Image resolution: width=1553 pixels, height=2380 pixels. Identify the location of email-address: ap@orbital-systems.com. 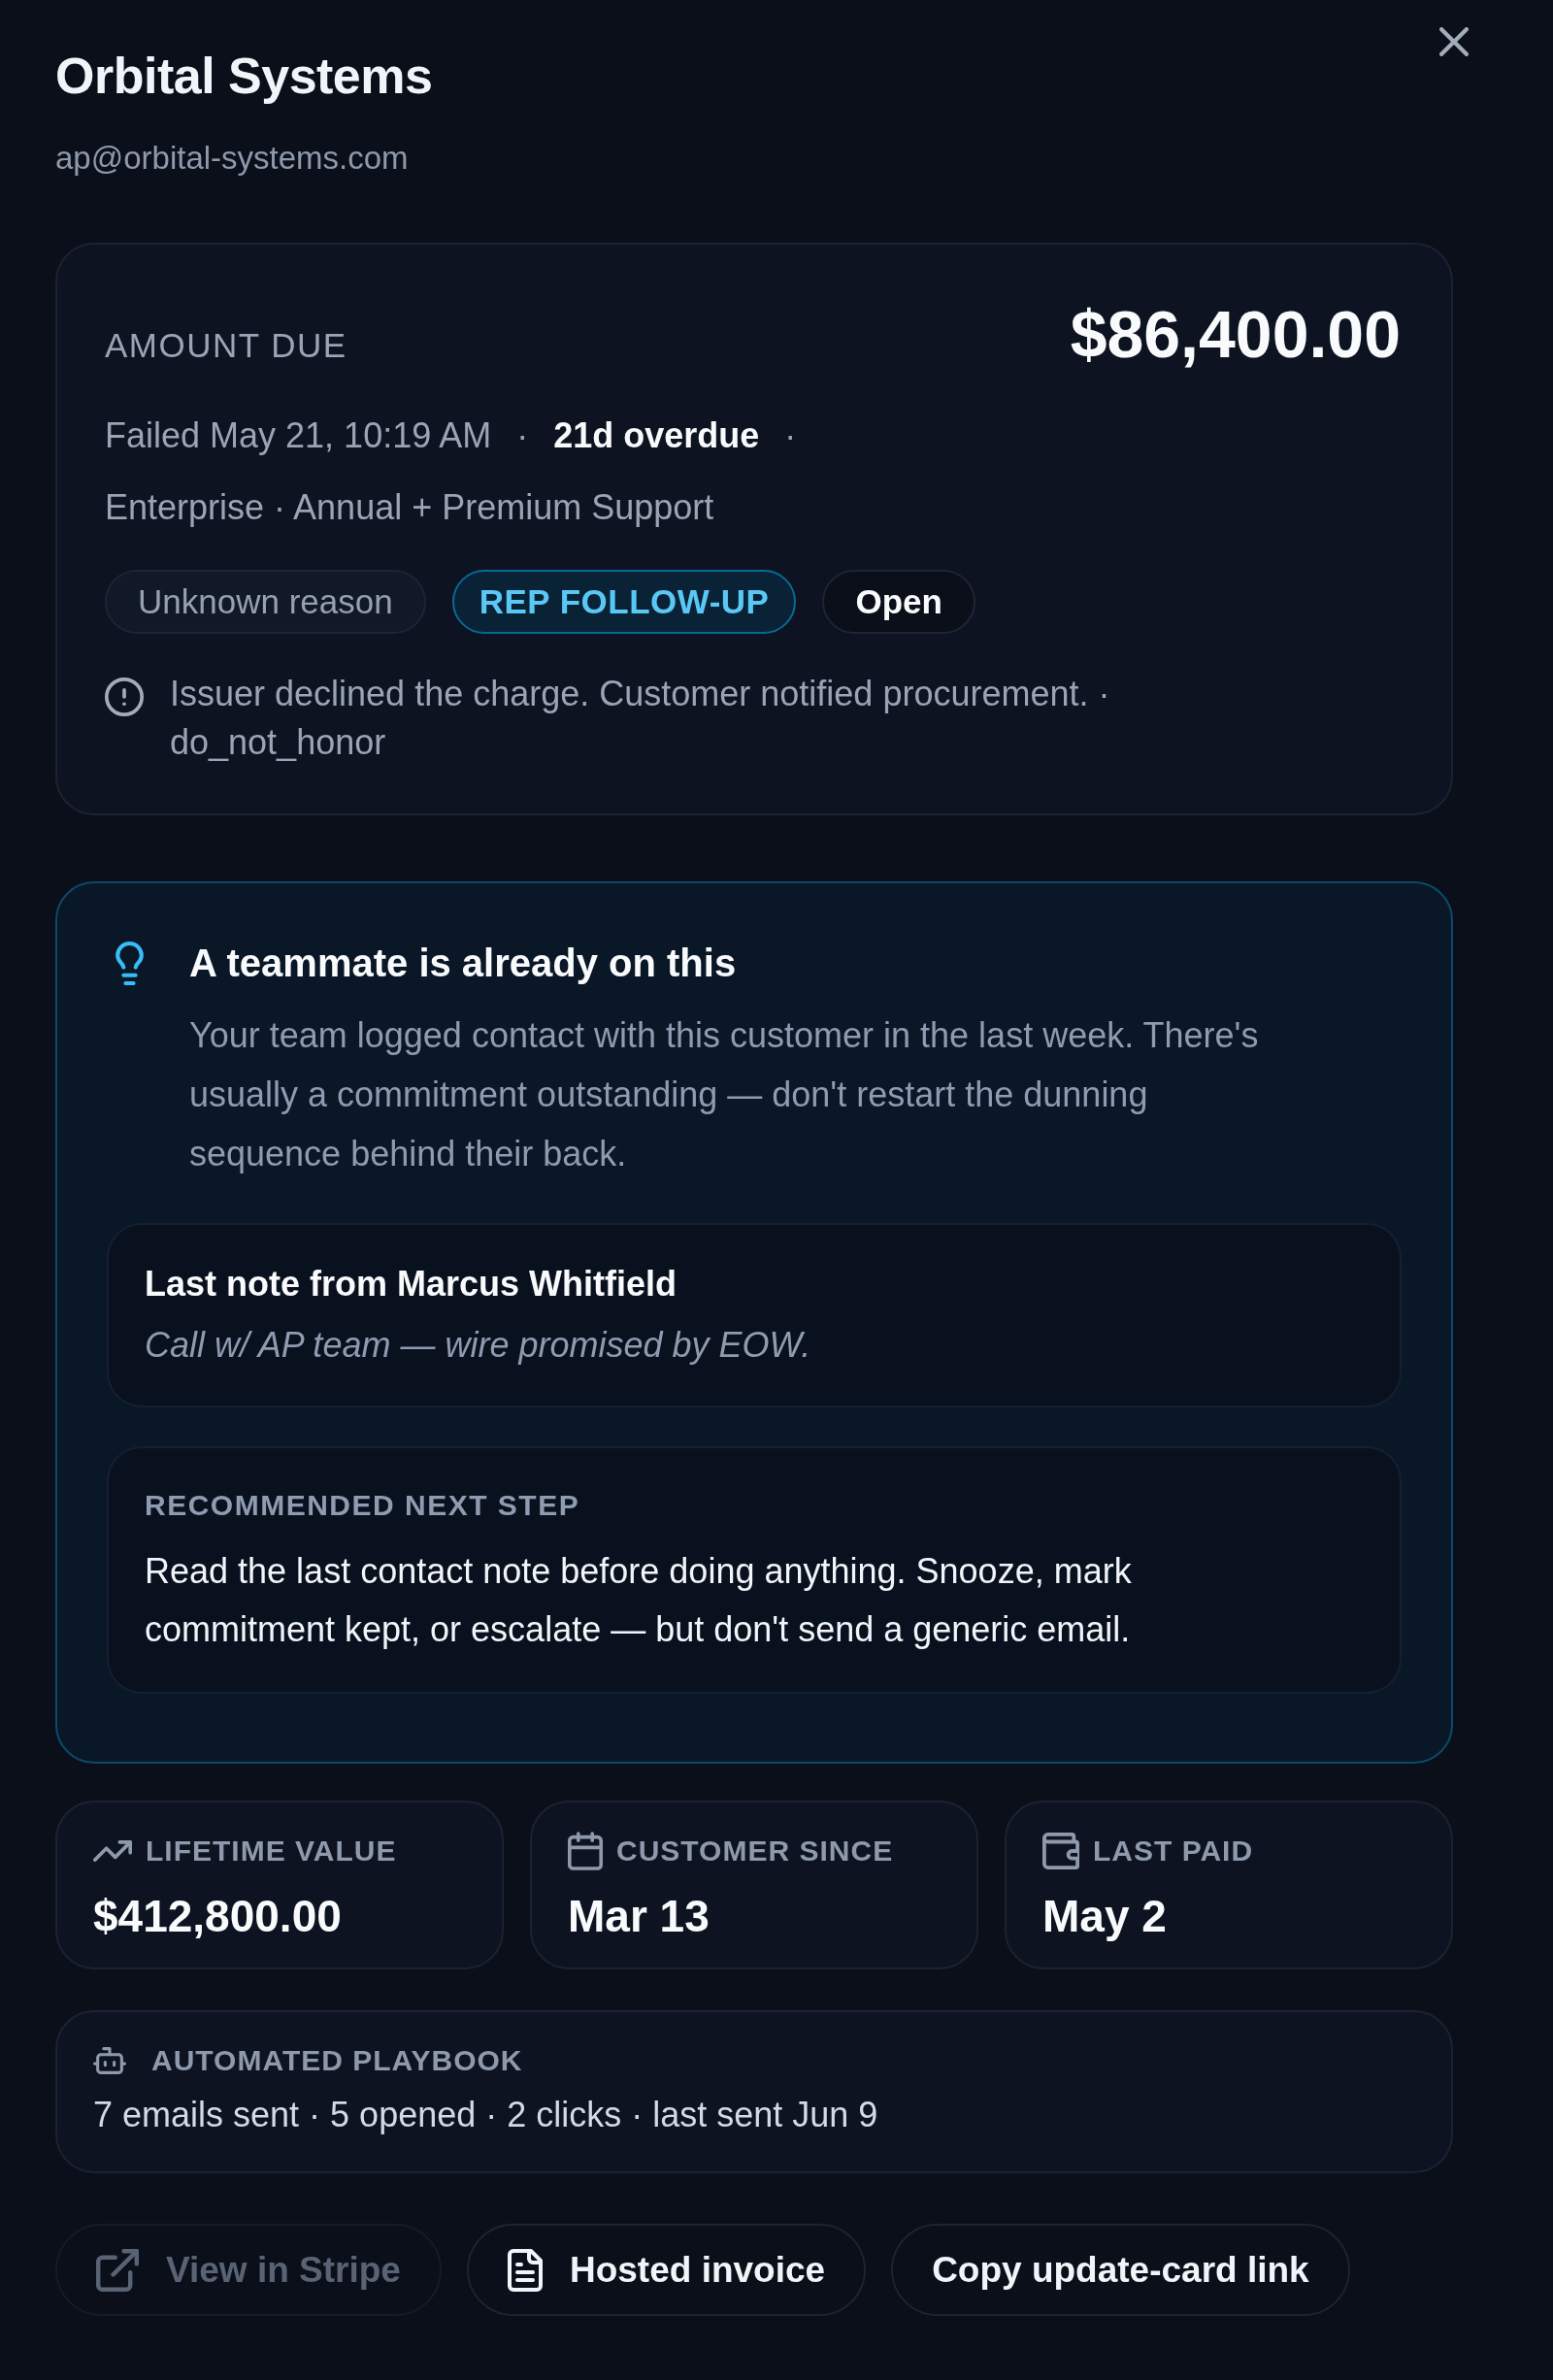
(232, 158).